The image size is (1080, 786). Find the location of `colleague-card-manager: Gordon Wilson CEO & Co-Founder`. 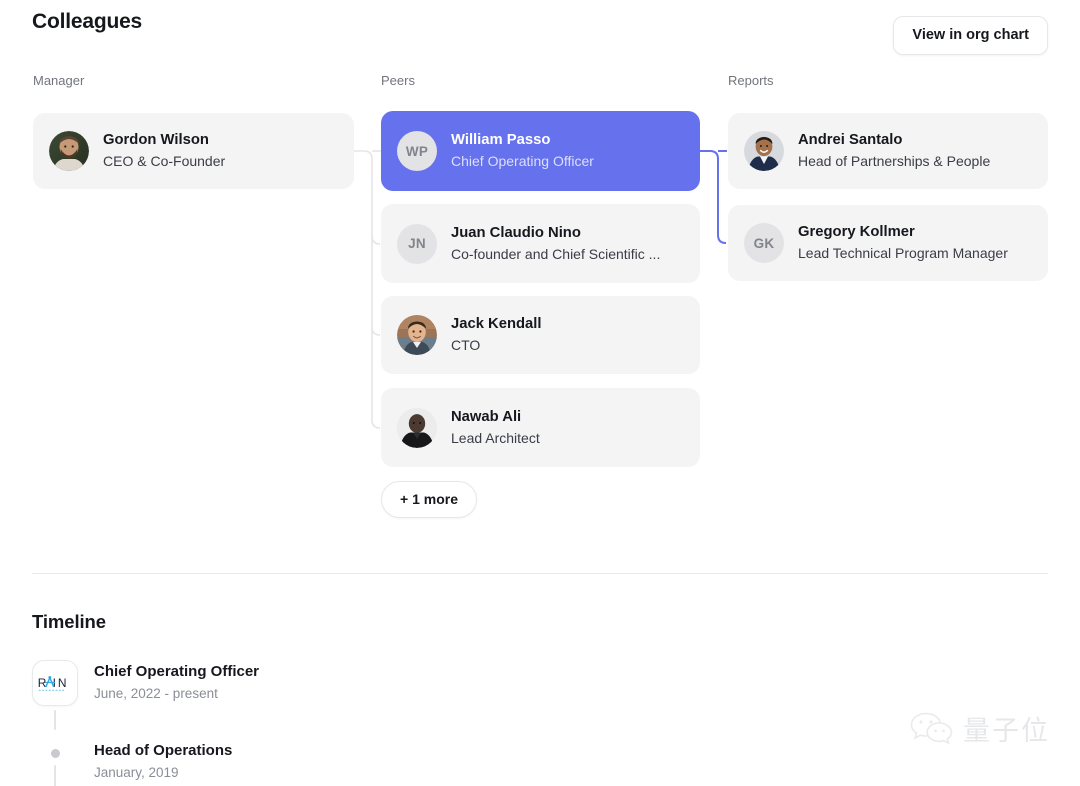

colleague-card-manager: Gordon Wilson CEO & Co-Founder is located at coordinates (193, 151).